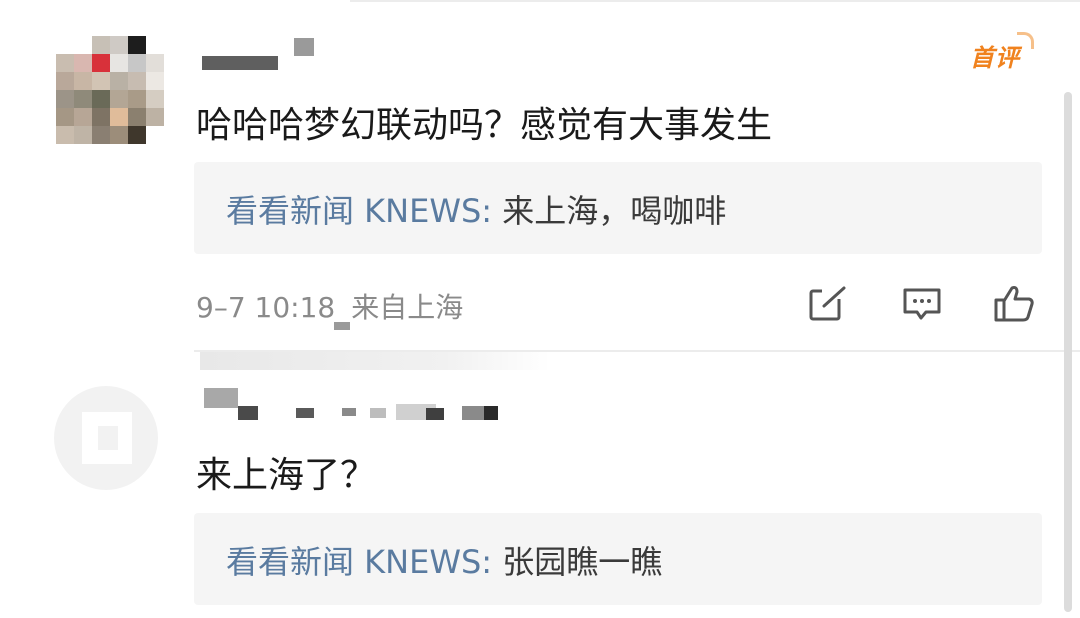  Describe the element at coordinates (1002, 52) in the screenshot. I see `first-comment-badge: 首评` at that location.